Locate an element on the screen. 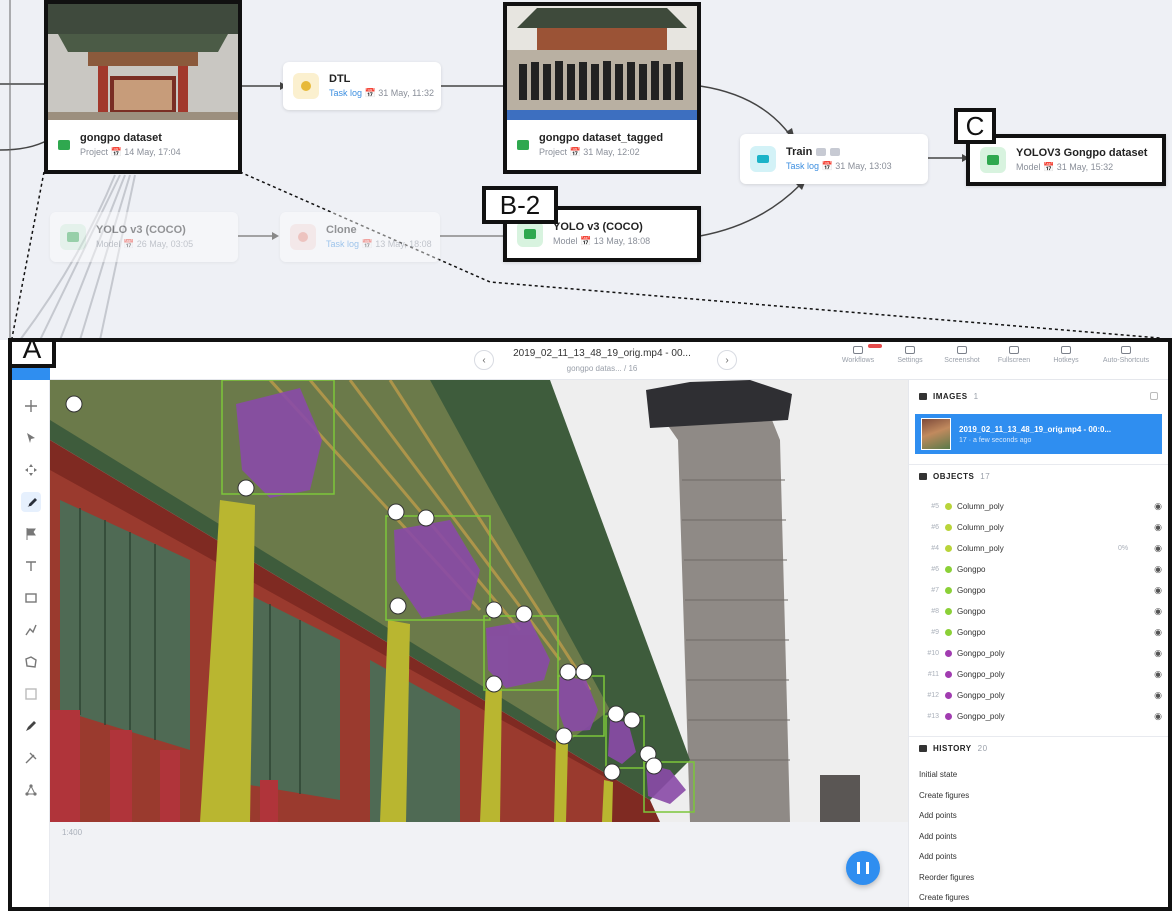 The width and height of the screenshot is (1172, 911). objects-section-header: OBJECTS 17 is located at coordinates (1038, 476).